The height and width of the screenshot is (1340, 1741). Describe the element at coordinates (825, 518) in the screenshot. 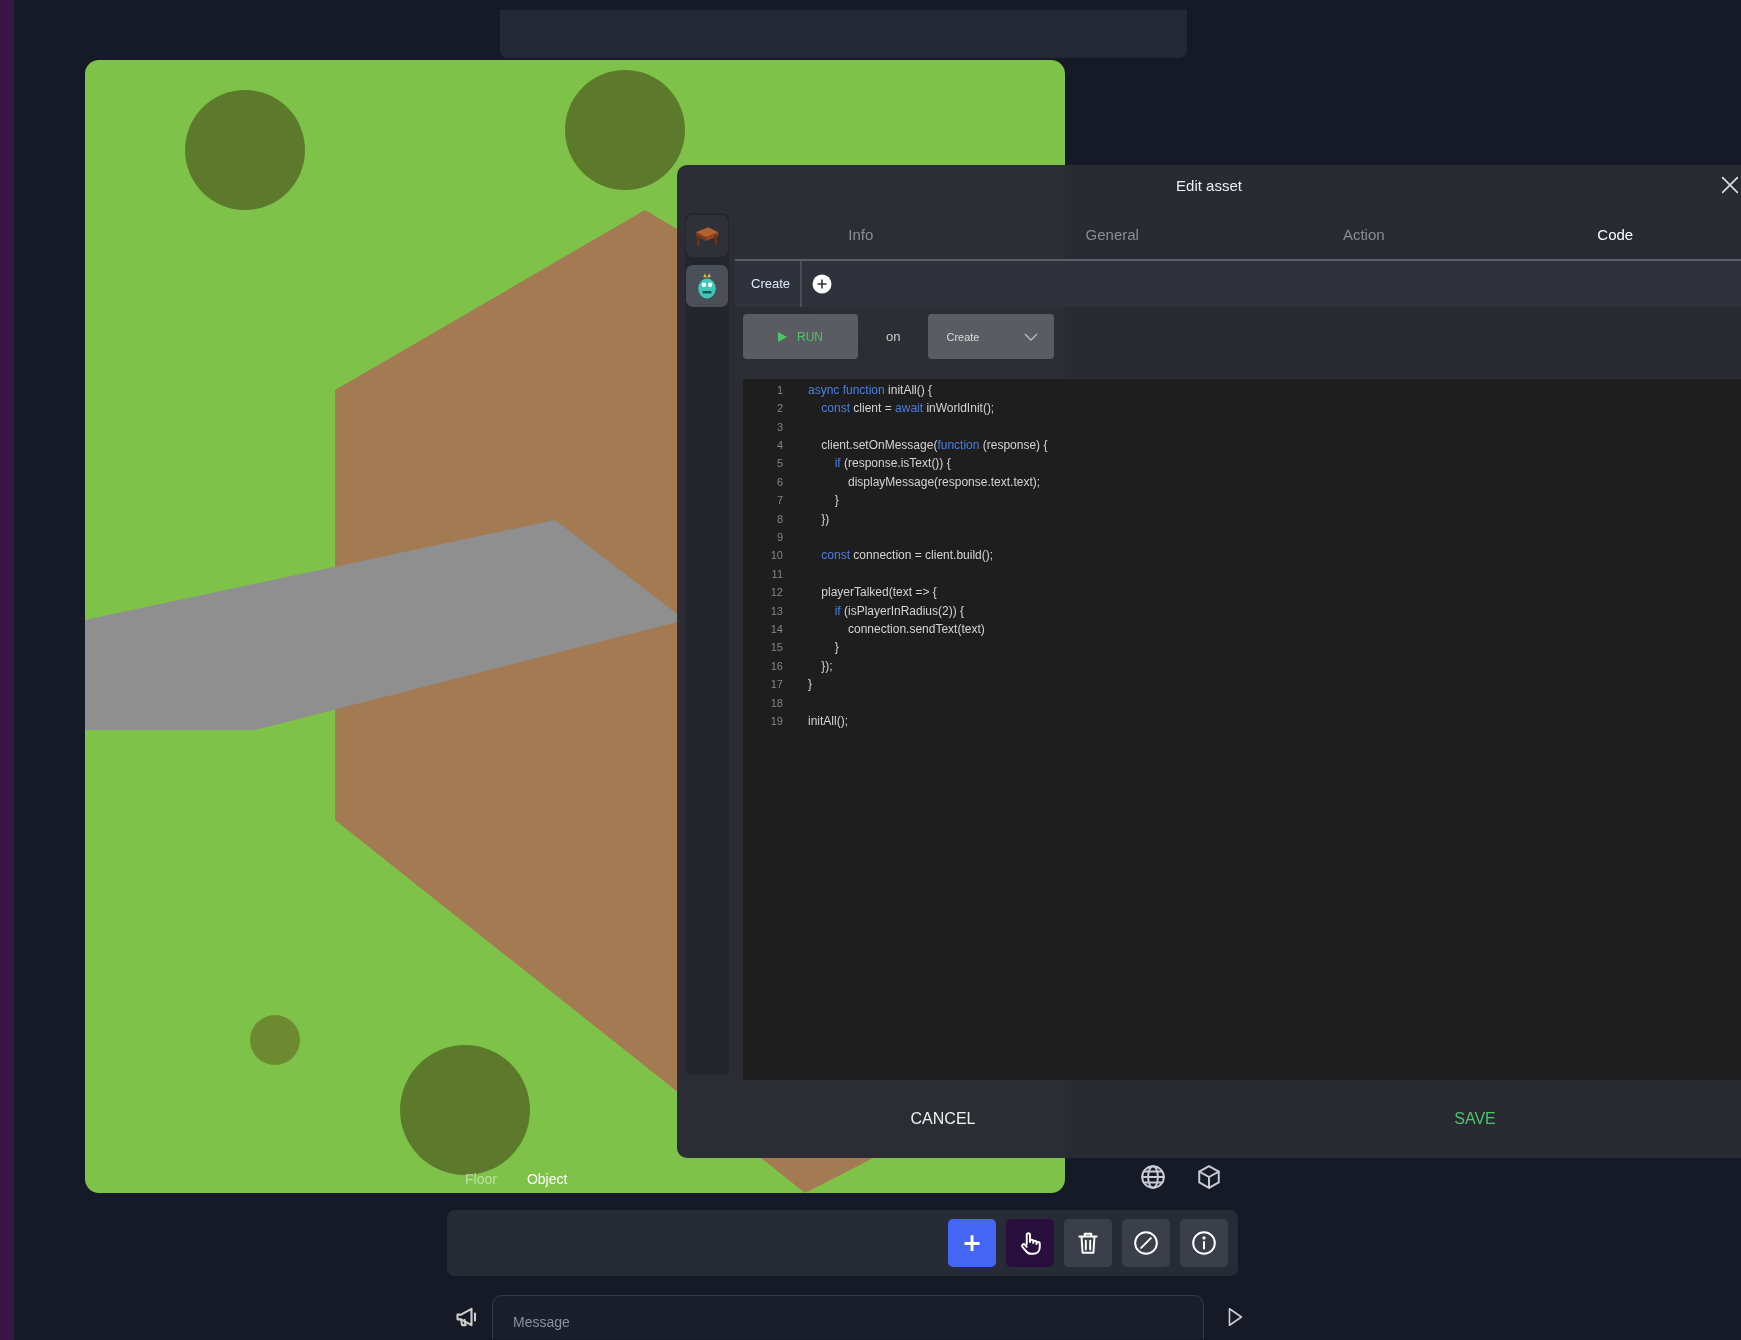

I see `code-line: })` at that location.